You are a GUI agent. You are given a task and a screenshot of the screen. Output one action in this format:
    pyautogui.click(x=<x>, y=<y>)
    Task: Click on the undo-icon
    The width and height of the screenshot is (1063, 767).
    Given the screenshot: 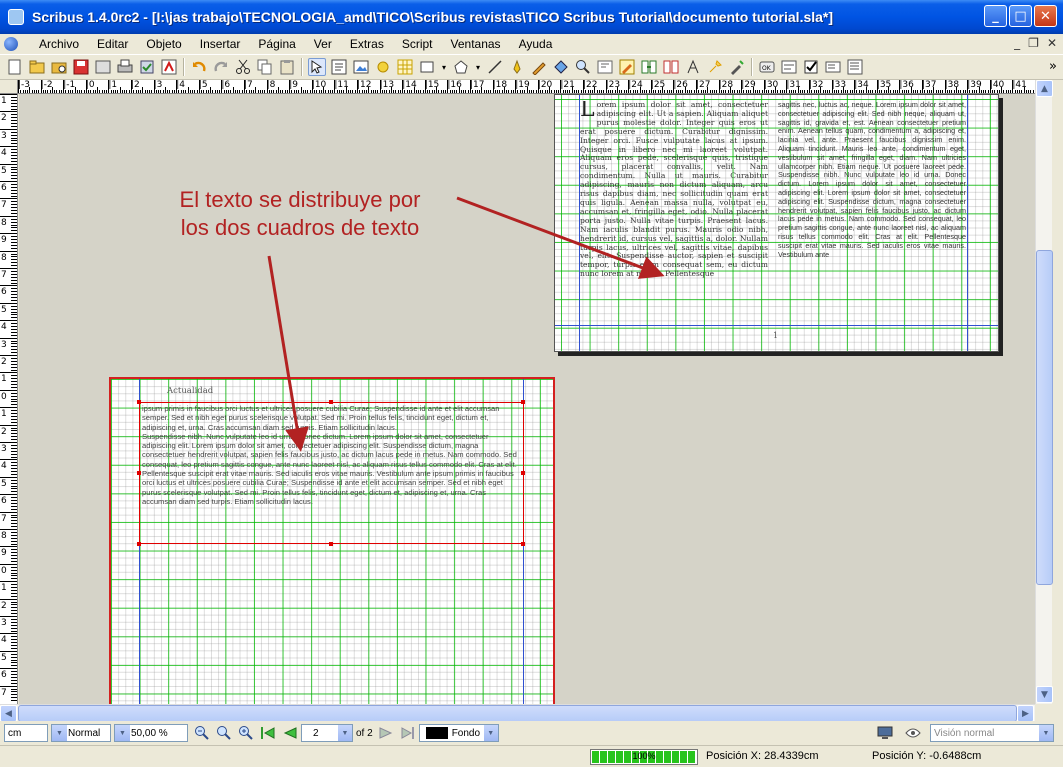 What is the action you would take?
    pyautogui.click(x=199, y=67)
    